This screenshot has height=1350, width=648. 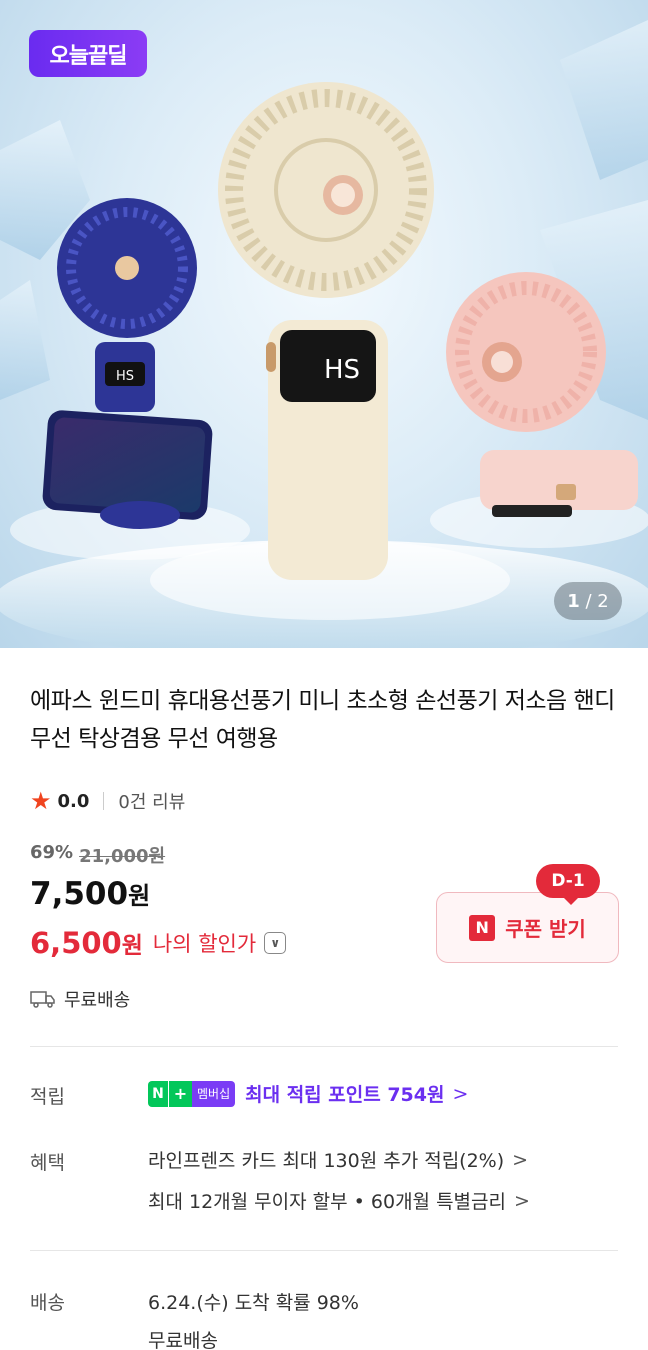 I want to click on discount-row: 69% 21,000원, so click(x=97, y=855).